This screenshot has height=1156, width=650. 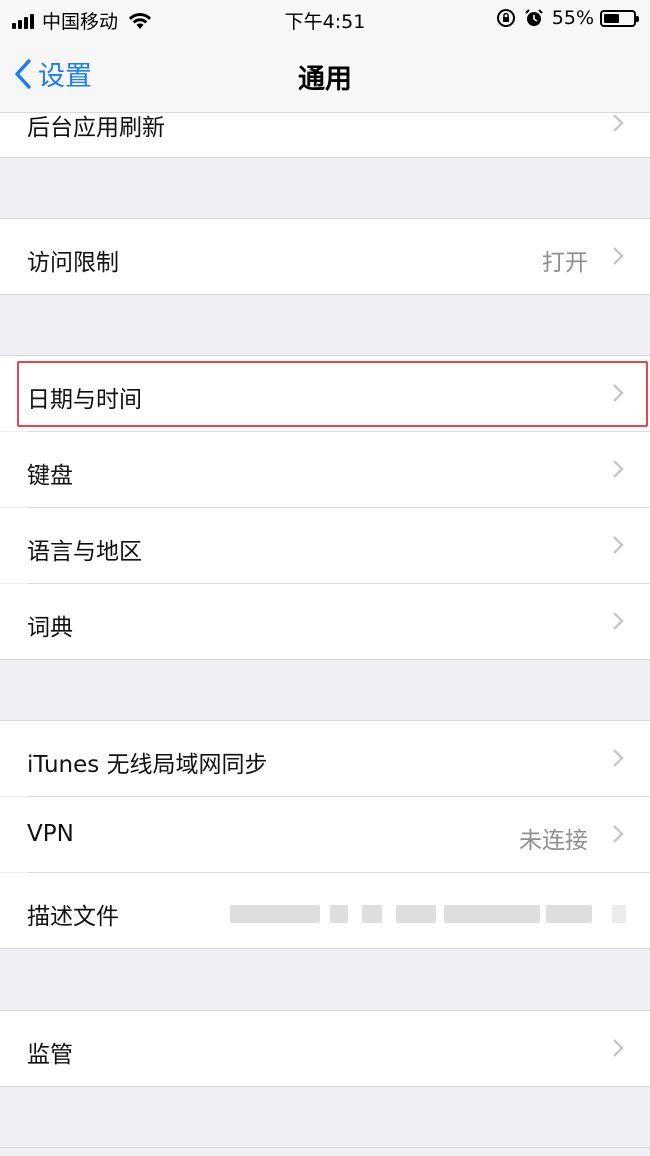 I want to click on battery-icon, so click(x=619, y=18).